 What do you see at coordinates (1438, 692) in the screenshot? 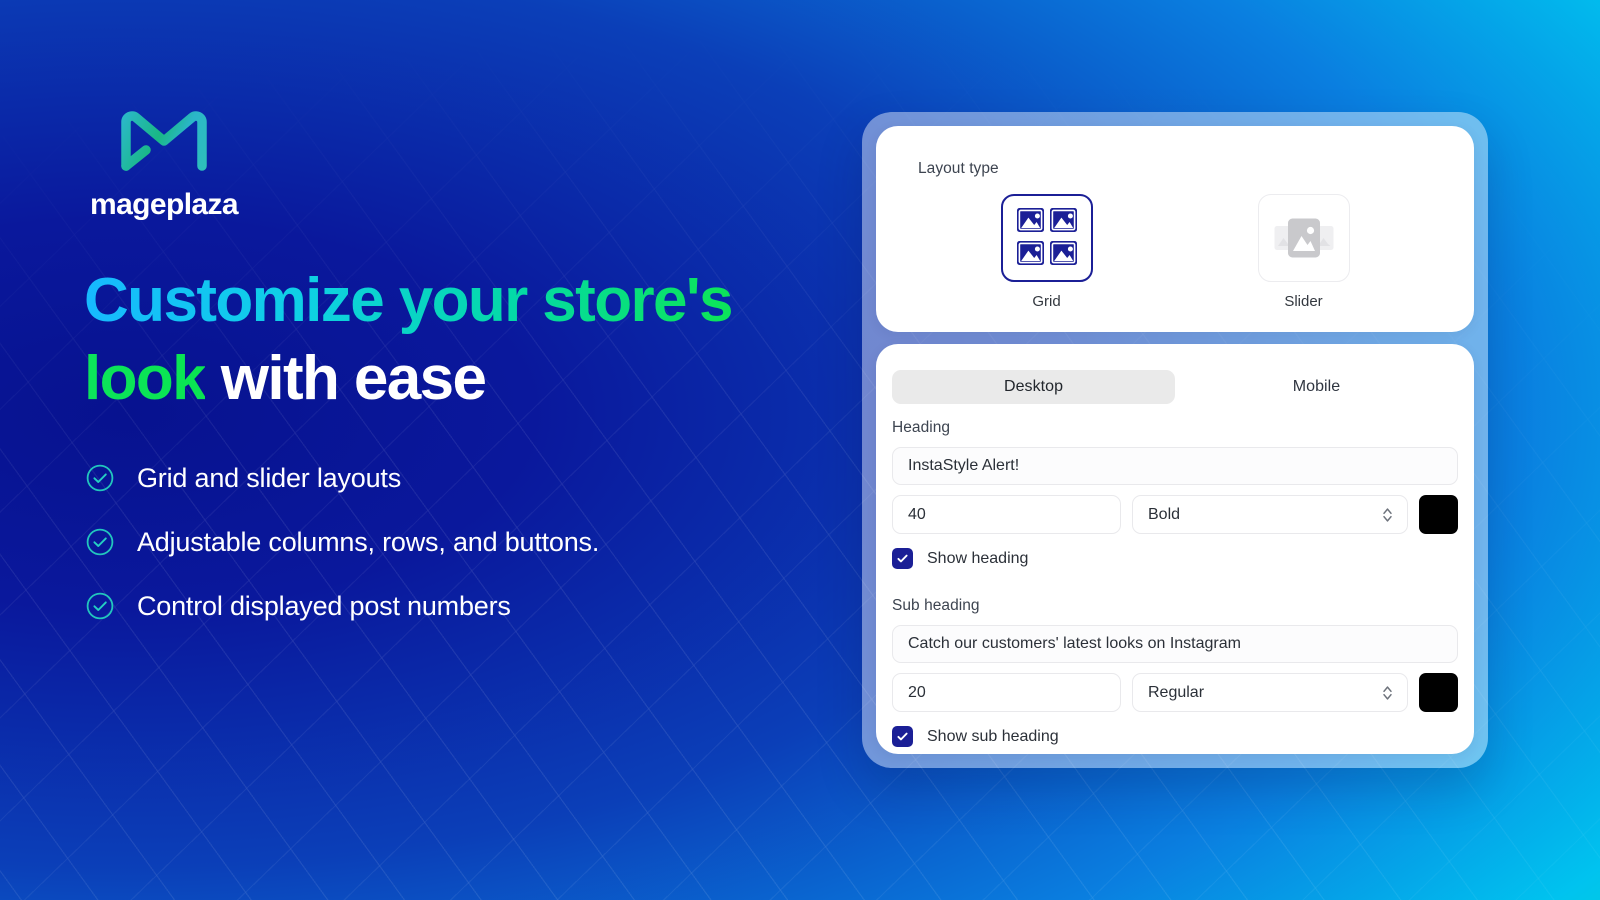
I see `sub-heading-color-swatch` at bounding box center [1438, 692].